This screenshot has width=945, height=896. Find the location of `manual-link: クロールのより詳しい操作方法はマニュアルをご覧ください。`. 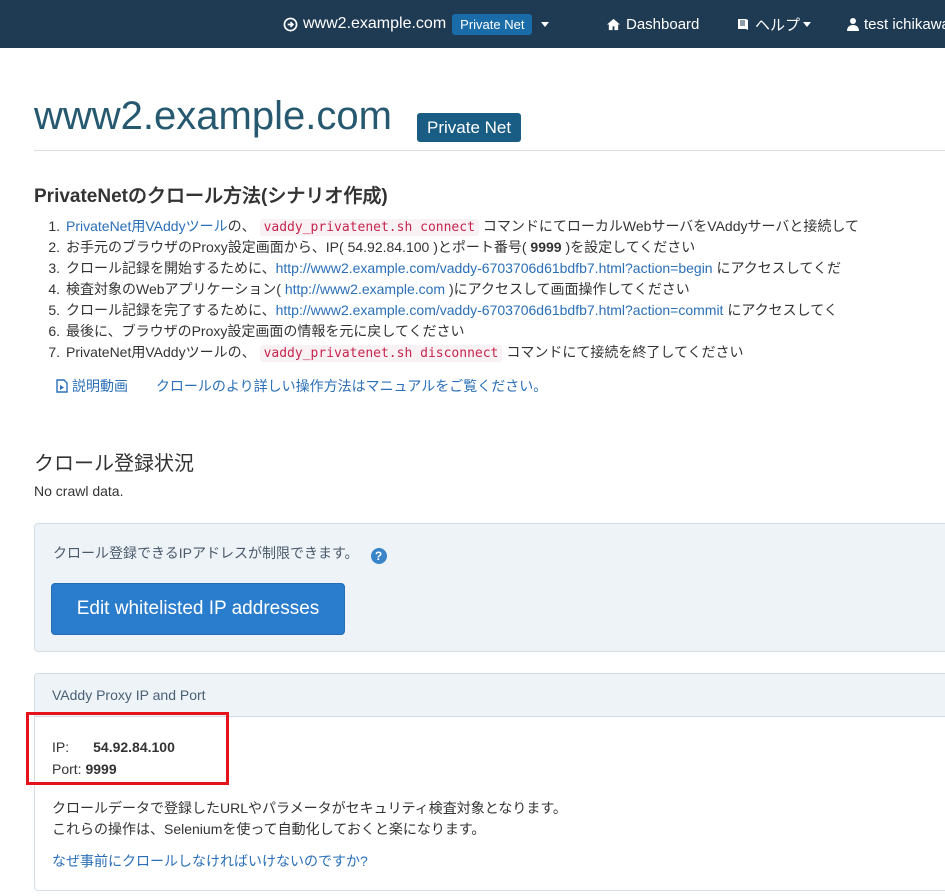

manual-link: クロールのより詳しい操作方法はマニュアルをご覧ください。 is located at coordinates (351, 386).